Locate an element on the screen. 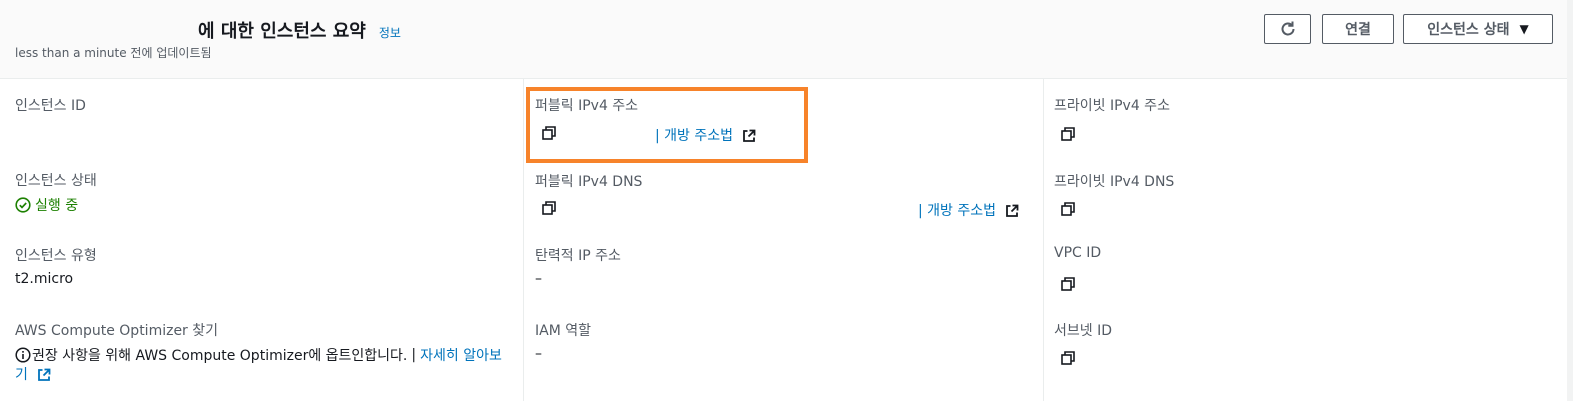 The width and height of the screenshot is (1573, 401). learn-more-link: 자세히 알아보 is located at coordinates (461, 355).